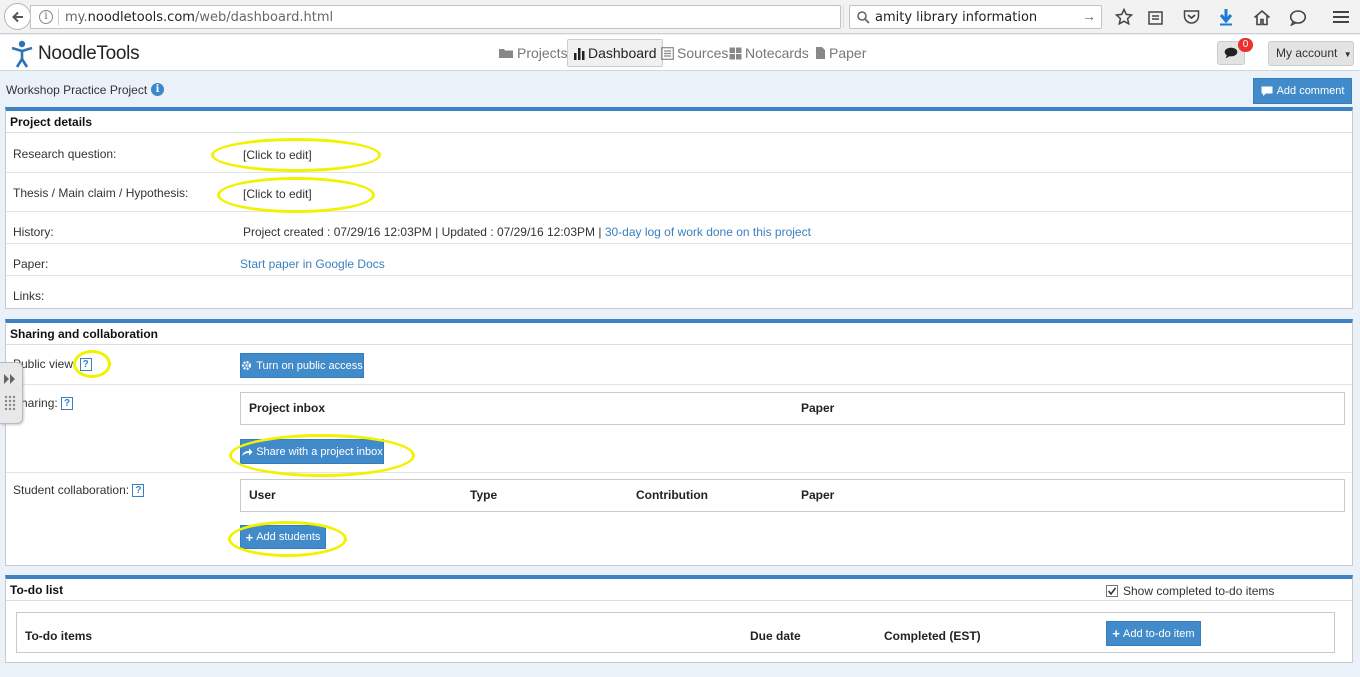 This screenshot has height=677, width=1360. I want to click on my-account-button: My account ▼, so click(1311, 53).